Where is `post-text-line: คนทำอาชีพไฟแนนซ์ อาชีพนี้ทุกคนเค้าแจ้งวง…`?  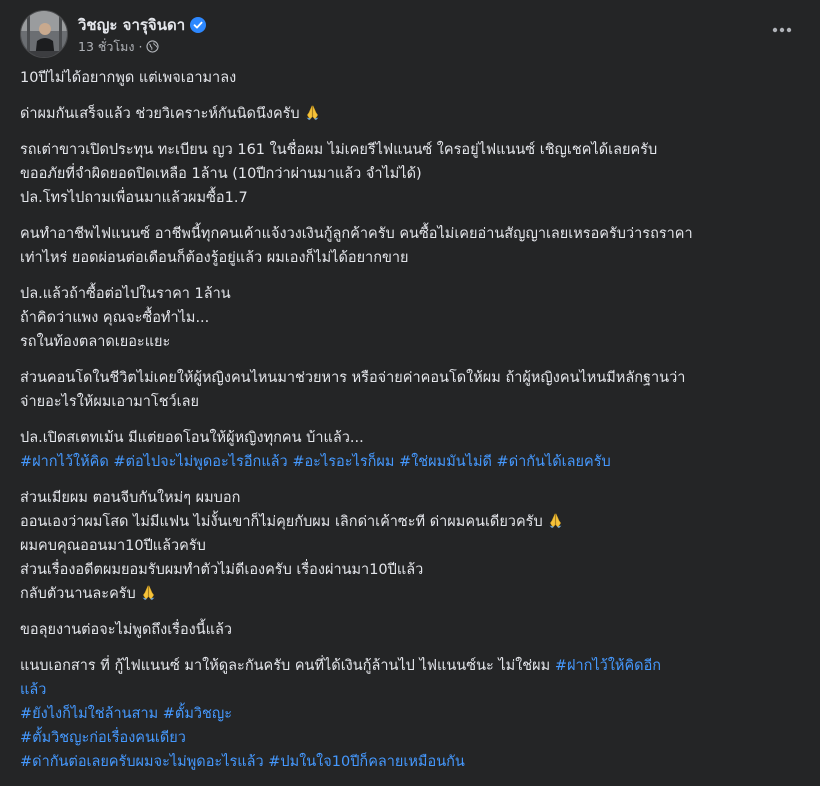
post-text-line: คนทำอาชีพไฟแนนซ์ อาชีพนี้ทุกคนเค้าแจ้งวง… is located at coordinates (410, 234).